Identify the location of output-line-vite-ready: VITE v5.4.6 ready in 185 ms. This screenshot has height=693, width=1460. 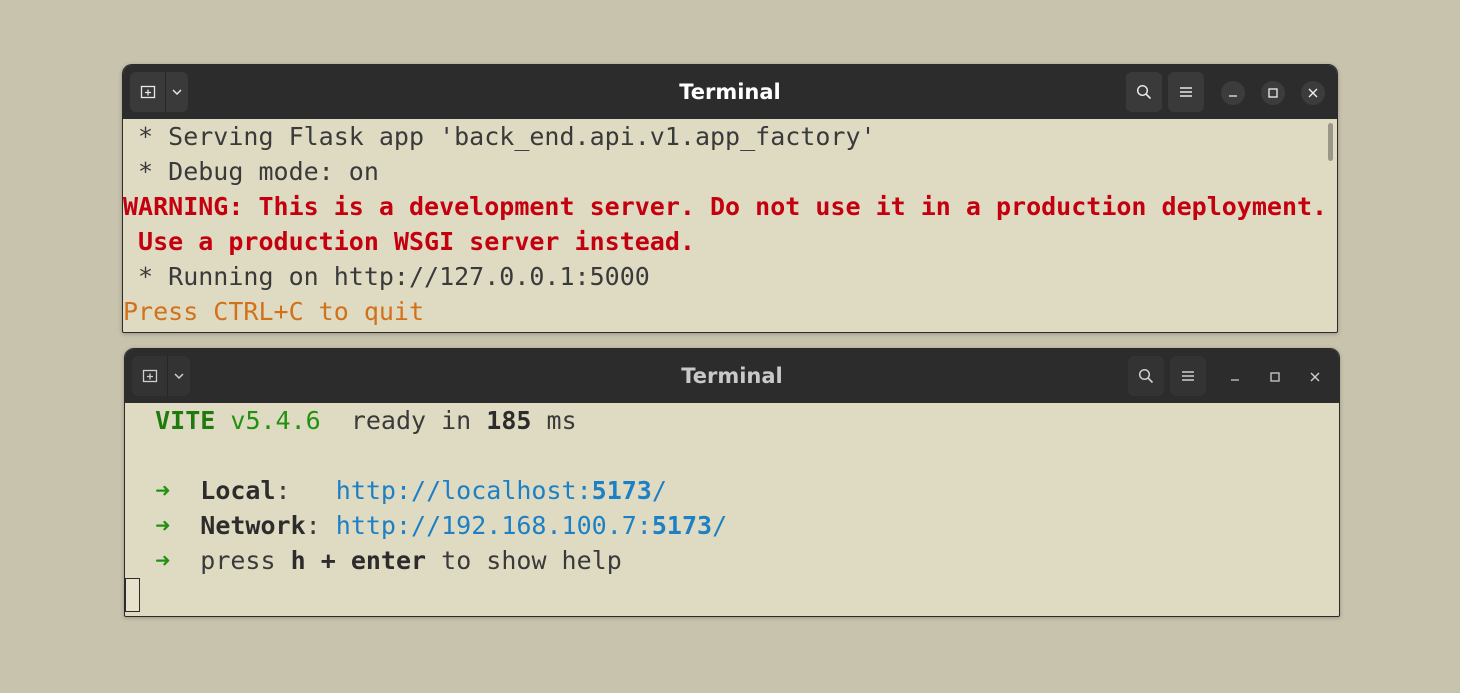
(351, 420).